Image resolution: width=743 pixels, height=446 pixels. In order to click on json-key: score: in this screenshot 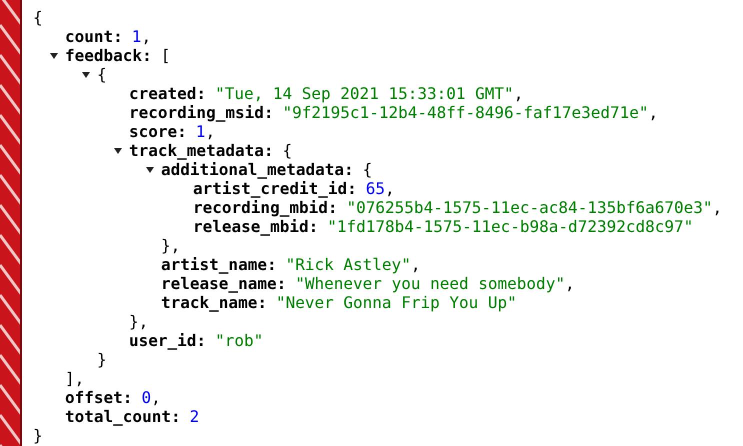, I will do `click(158, 131)`.